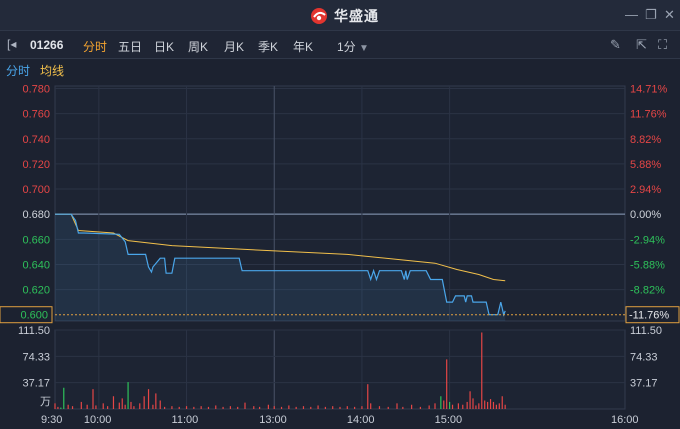 The height and width of the screenshot is (429, 680). I want to click on current-percent-label: -11.76%, so click(649, 316).